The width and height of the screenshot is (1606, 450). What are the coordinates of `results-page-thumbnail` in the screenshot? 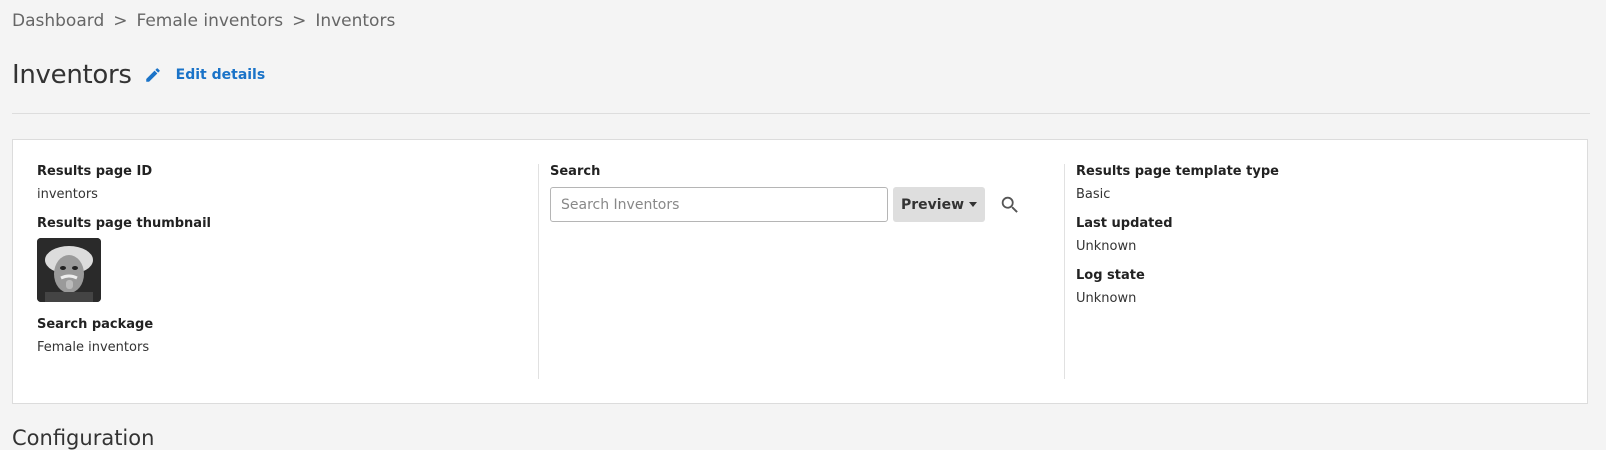 It's located at (69, 270).